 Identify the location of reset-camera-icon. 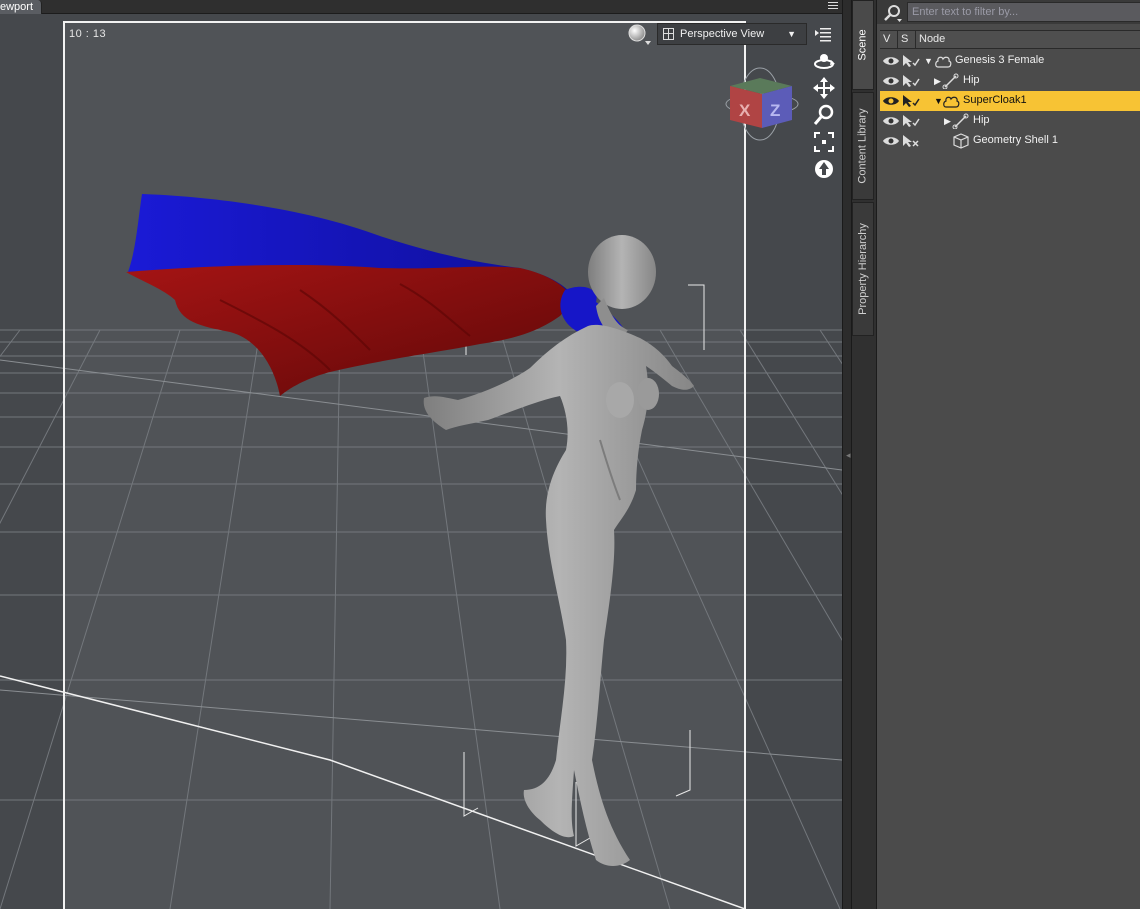
(824, 169).